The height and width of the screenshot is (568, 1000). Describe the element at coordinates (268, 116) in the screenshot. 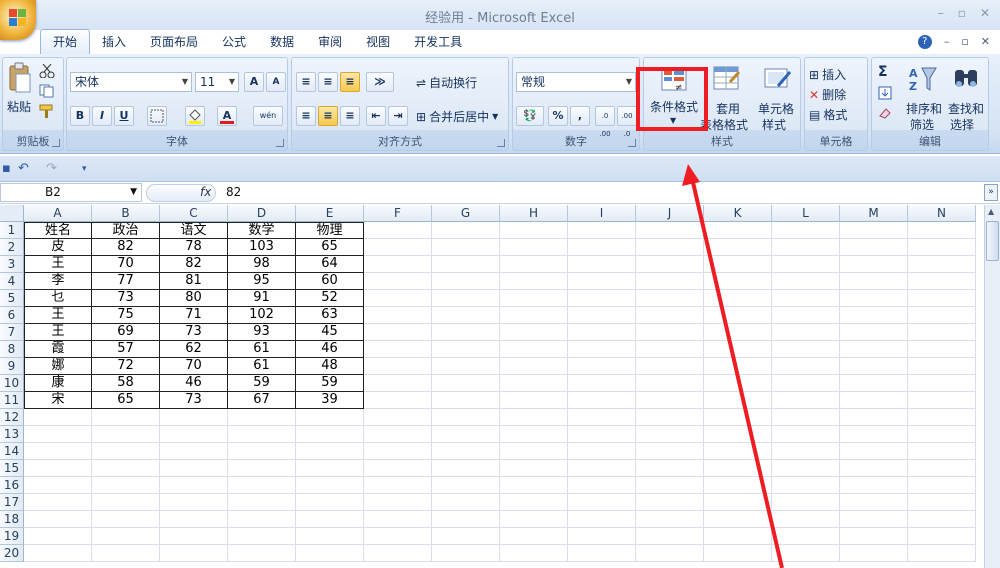

I see `phonetic-button: wén` at that location.